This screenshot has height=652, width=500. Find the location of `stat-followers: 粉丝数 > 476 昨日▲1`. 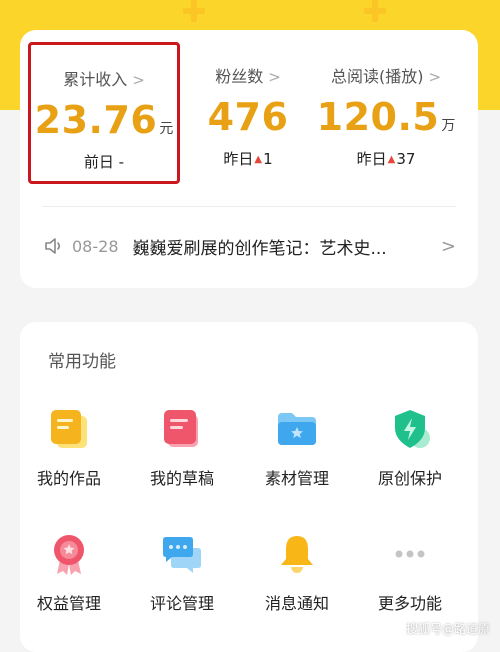

stat-followers: 粉丝数 > 476 昨日▲1 is located at coordinates (248, 112).